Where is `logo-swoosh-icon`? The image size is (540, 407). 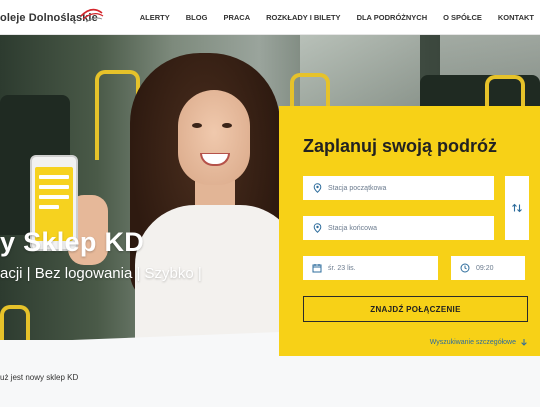 logo-swoosh-icon is located at coordinates (92, 15).